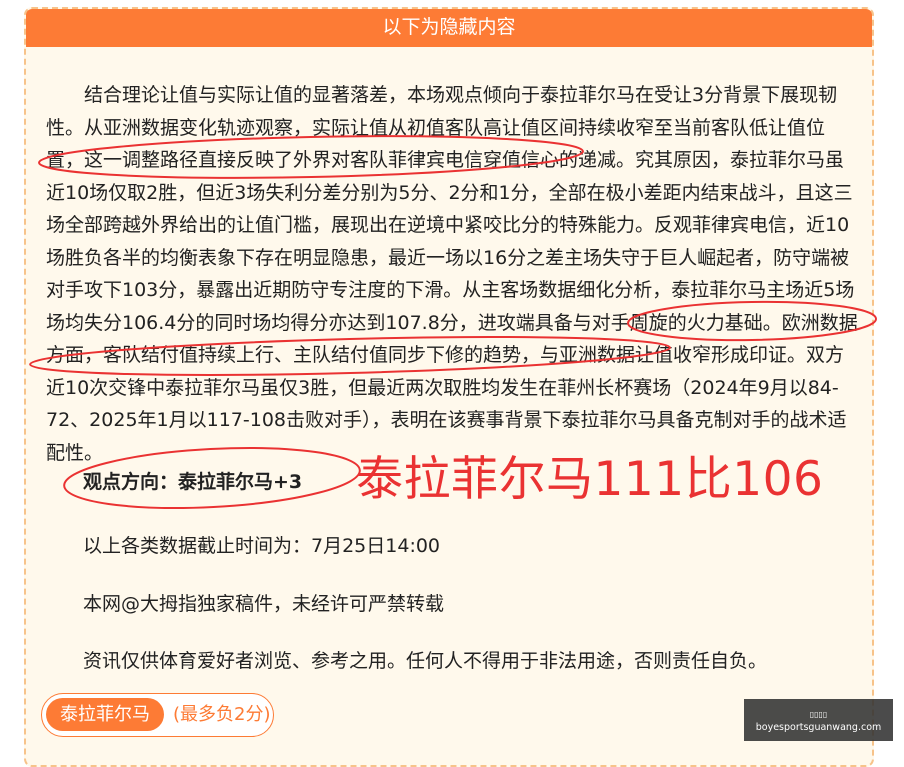 The height and width of the screenshot is (767, 904). Describe the element at coordinates (449, 28) in the screenshot. I see `hidden-content-header: 以下为隐藏内容` at that location.